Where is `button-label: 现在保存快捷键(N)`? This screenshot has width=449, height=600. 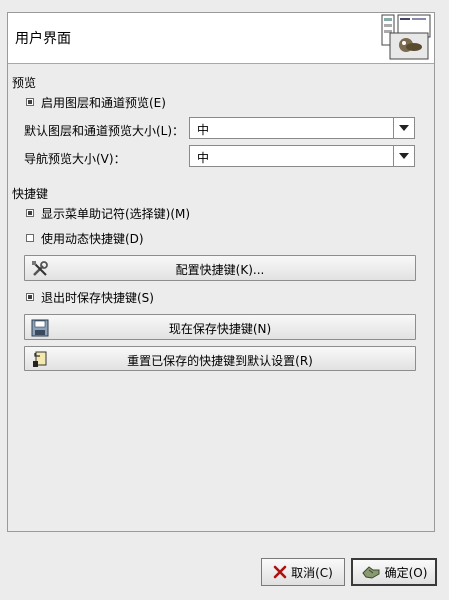 button-label: 现在保存快捷键(N) is located at coordinates (220, 329).